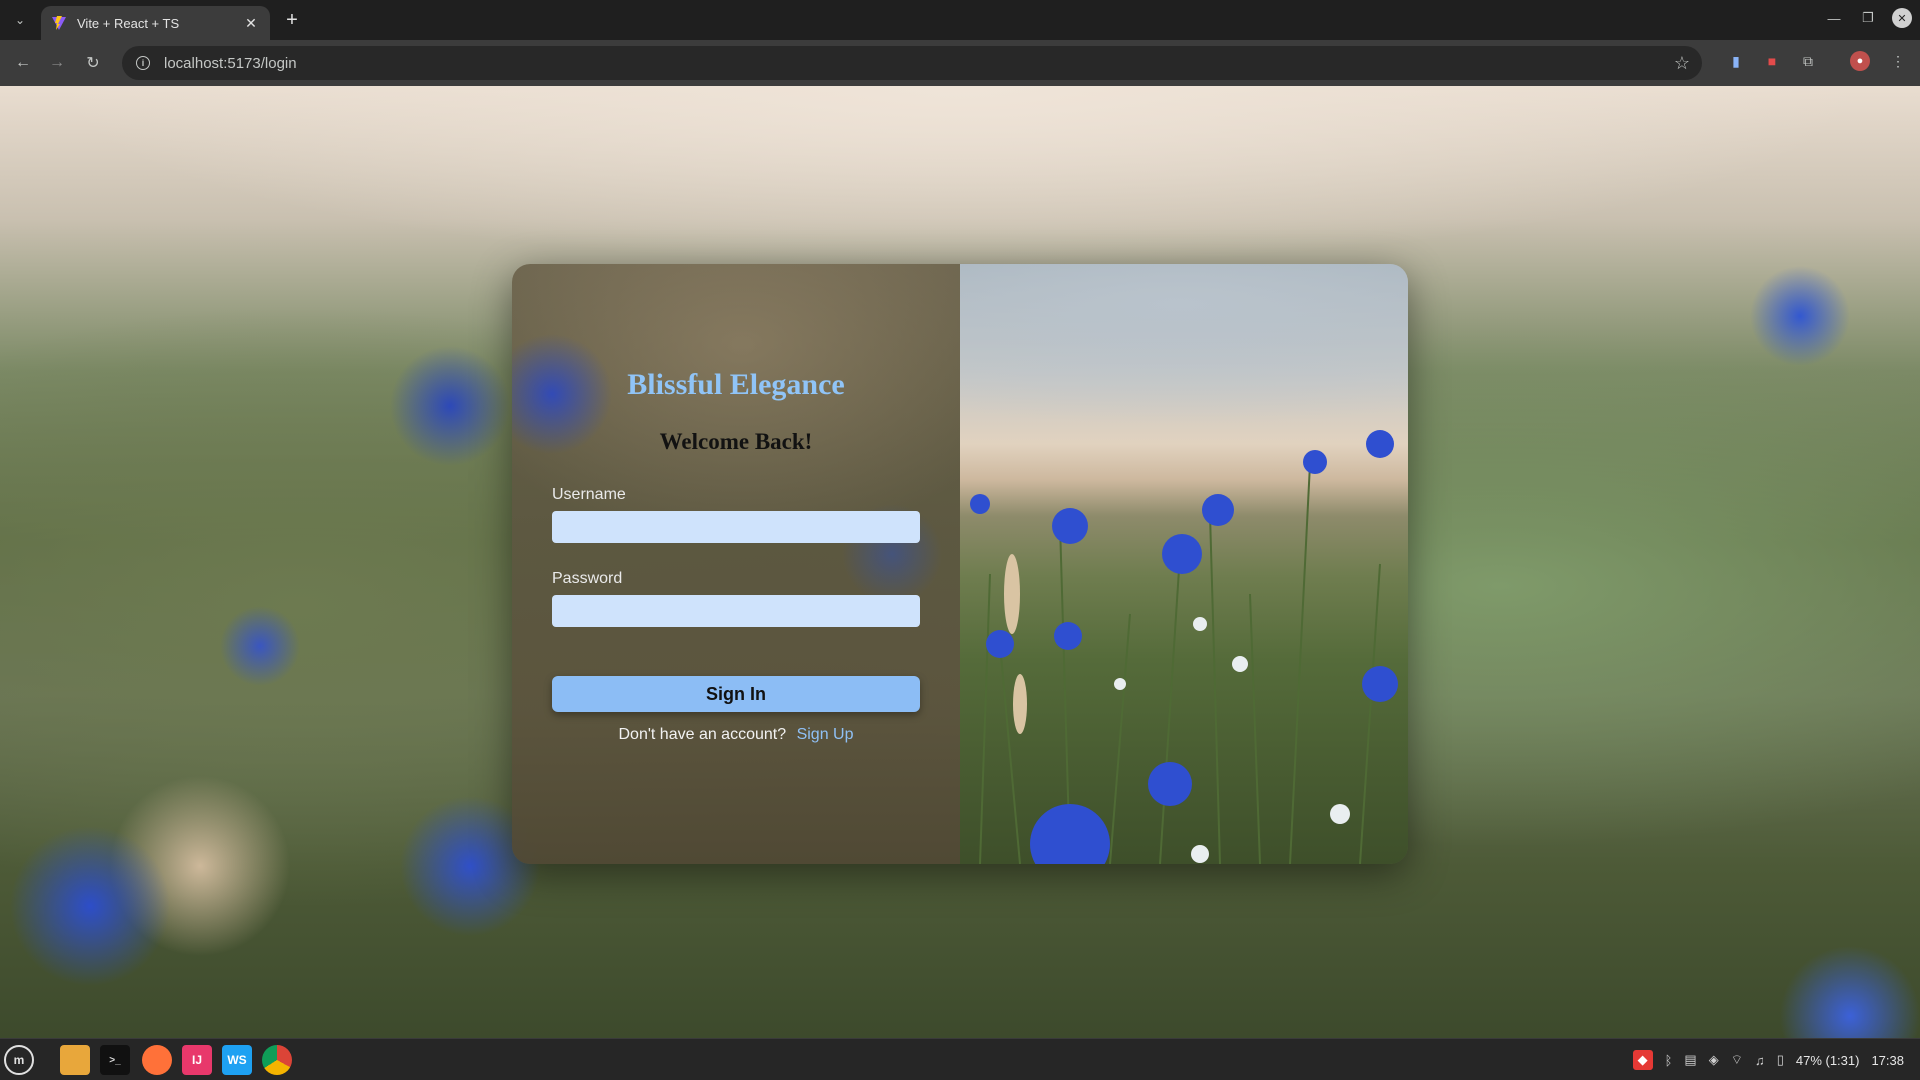 The image size is (1920, 1080). I want to click on reload-icon: ↻, so click(93, 63).